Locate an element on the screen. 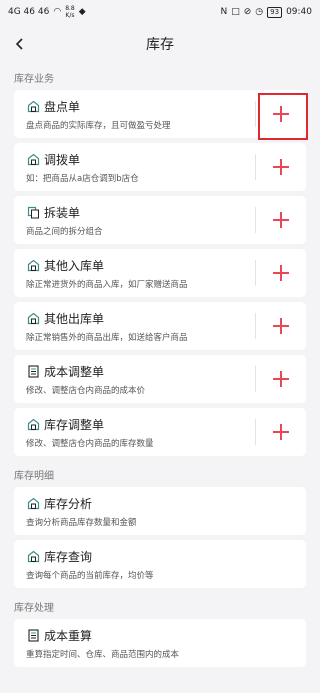 The width and height of the screenshot is (320, 693). list-item: 成本重算重算指定时间、仓库、商品范围内的成本 is located at coordinates (160, 643).